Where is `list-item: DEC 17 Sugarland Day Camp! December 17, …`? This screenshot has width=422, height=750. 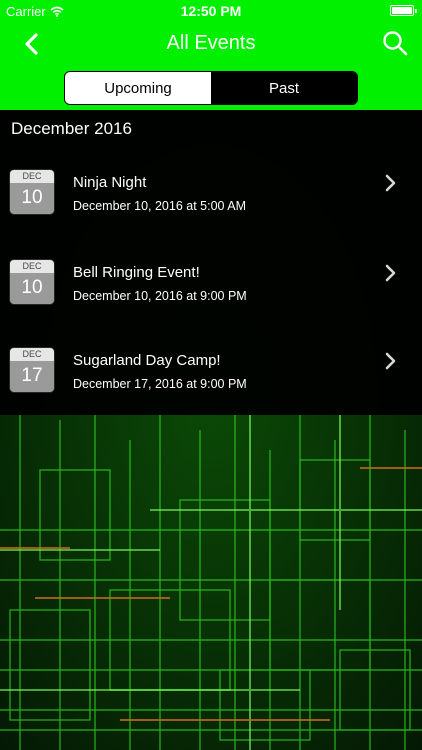 list-item: DEC 17 Sugarland Day Camp! December 17, … is located at coordinates (211, 388).